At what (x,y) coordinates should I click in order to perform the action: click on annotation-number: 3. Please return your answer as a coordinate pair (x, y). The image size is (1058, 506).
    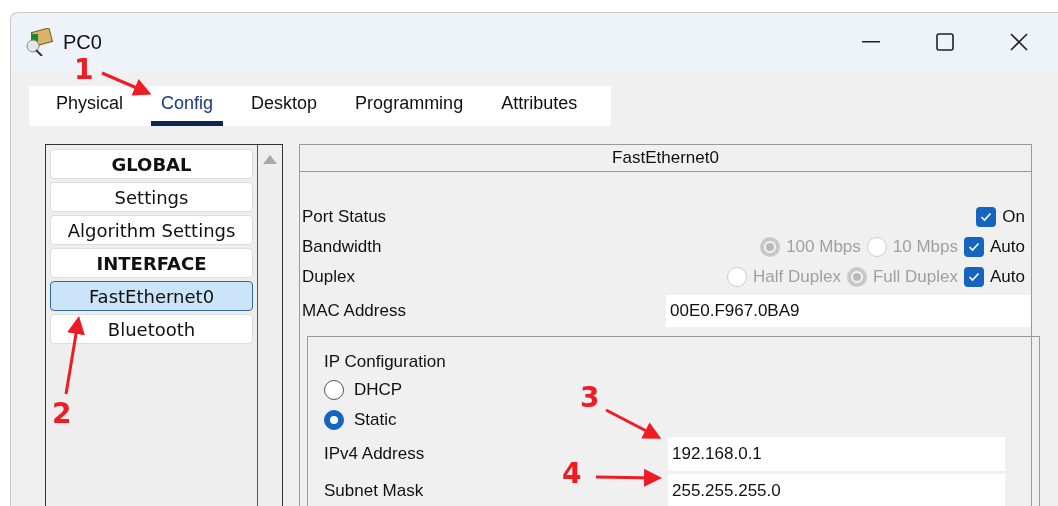
    Looking at the image, I should click on (590, 398).